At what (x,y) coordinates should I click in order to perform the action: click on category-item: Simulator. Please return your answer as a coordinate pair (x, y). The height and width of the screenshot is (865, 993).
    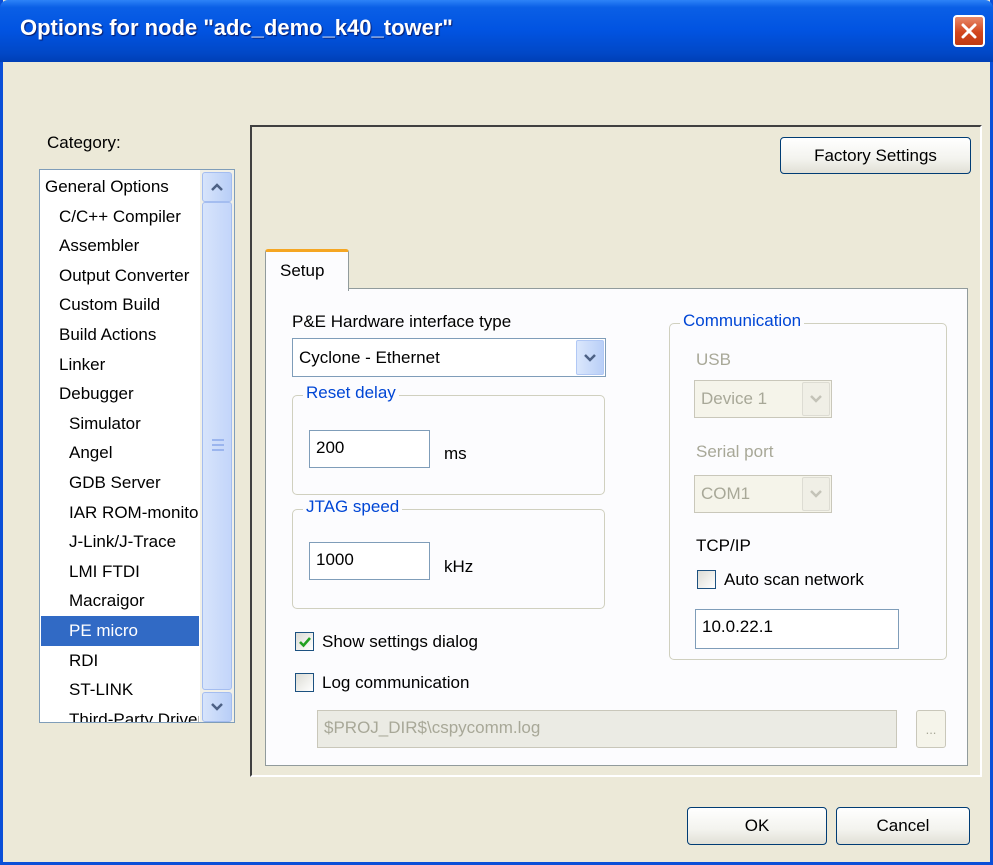
    Looking at the image, I should click on (120, 424).